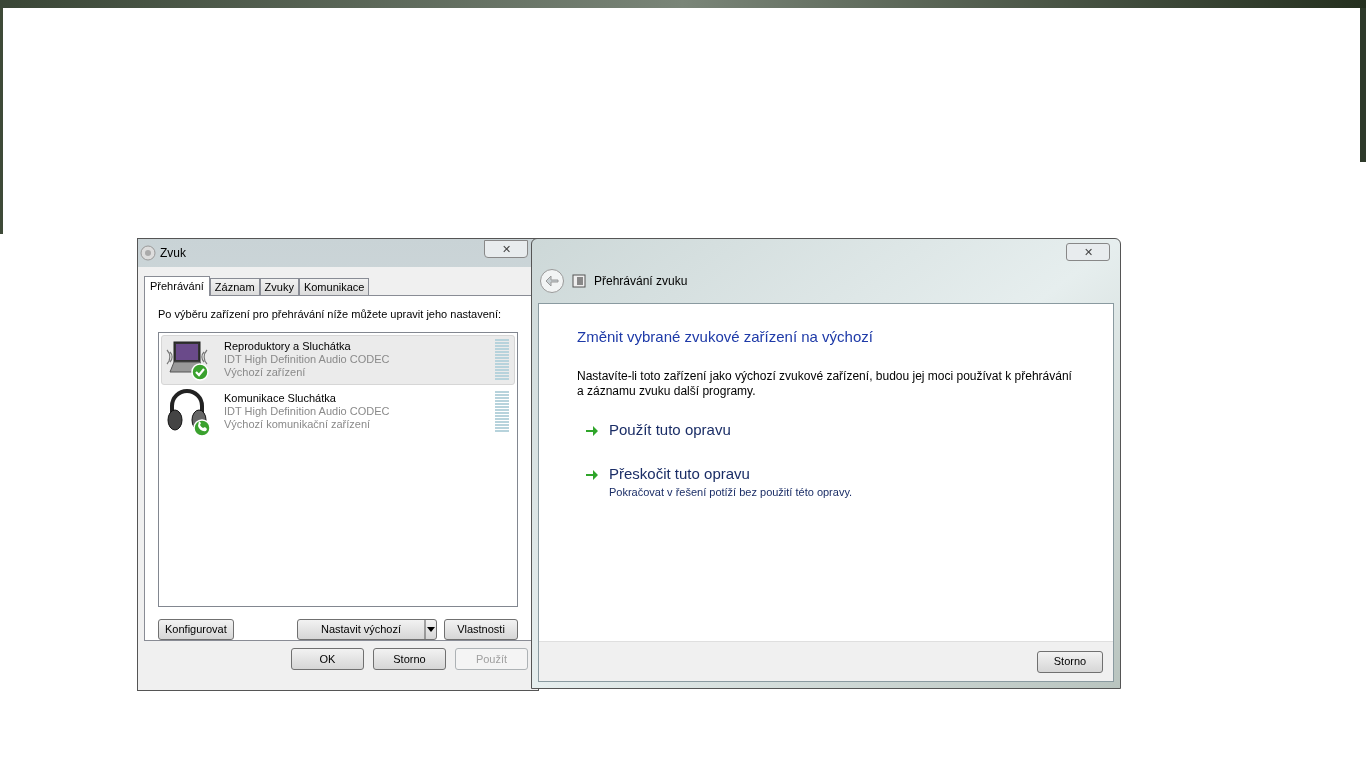 Image resolution: width=1366 pixels, height=768 pixels. What do you see at coordinates (196, 629) in the screenshot?
I see `configure-button: Konfigurovat` at bounding box center [196, 629].